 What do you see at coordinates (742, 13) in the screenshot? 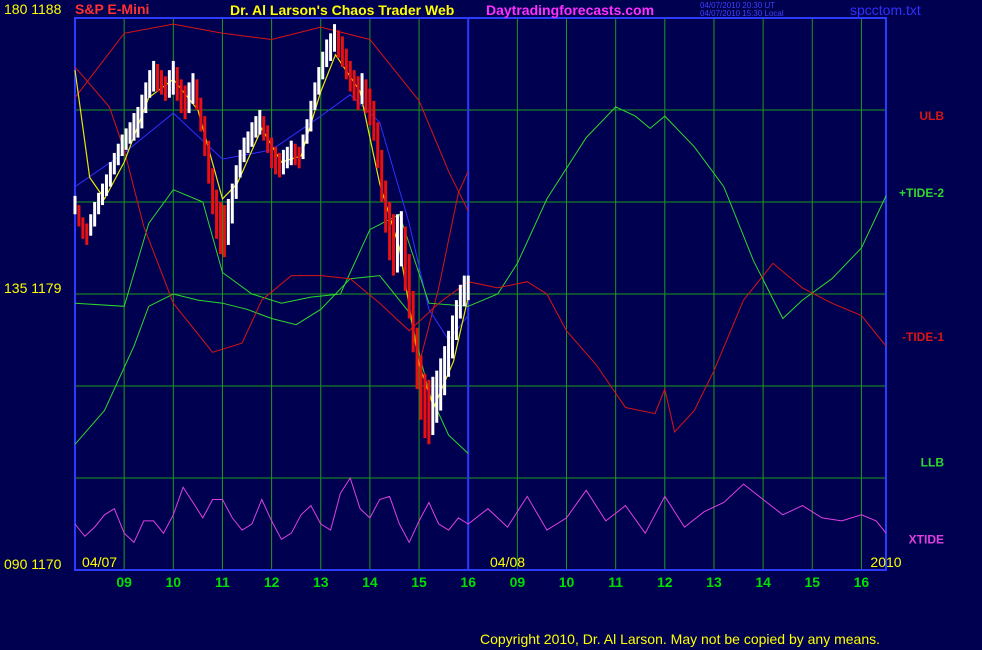
I see `timestamp-local: 04/07/2010 15:30 Local` at bounding box center [742, 13].